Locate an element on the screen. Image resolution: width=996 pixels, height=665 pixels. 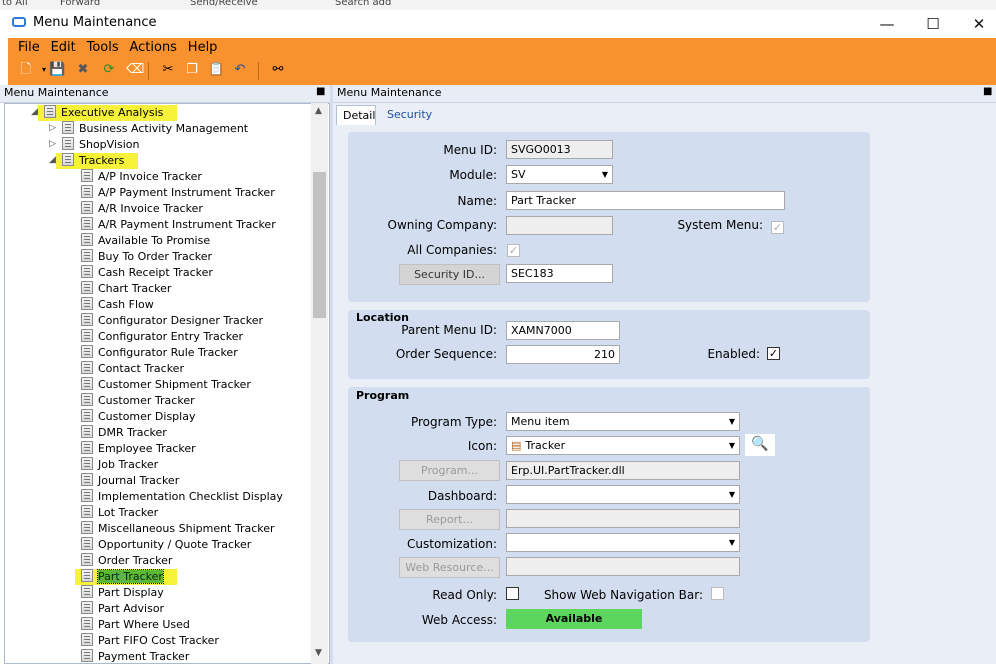
tree-item: A/P Invoice Tracker is located at coordinates (141, 177).